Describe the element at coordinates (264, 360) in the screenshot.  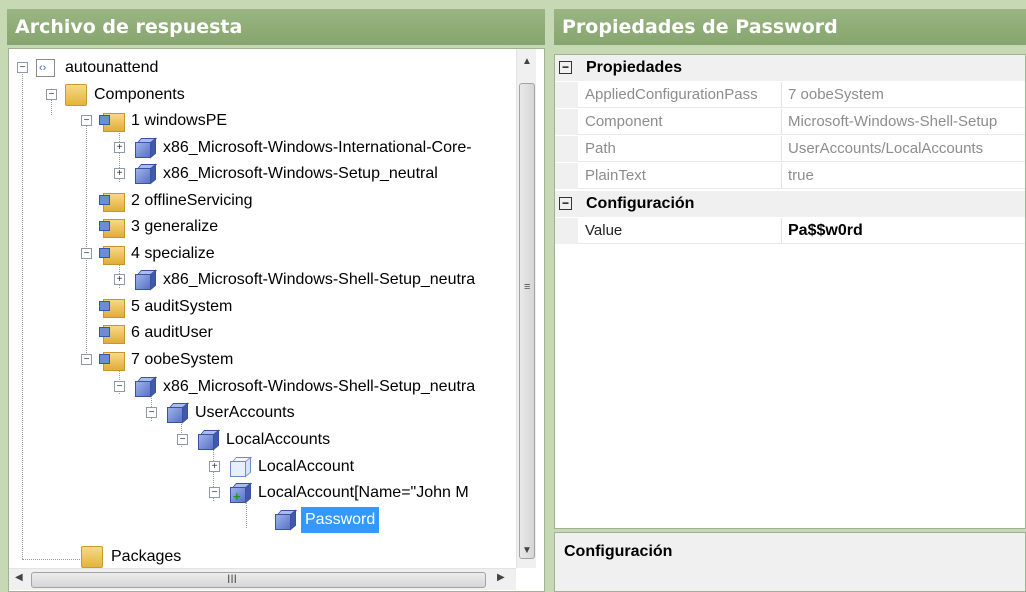
I see `tree-item-oobe-system: − 7 oobeSystem` at that location.